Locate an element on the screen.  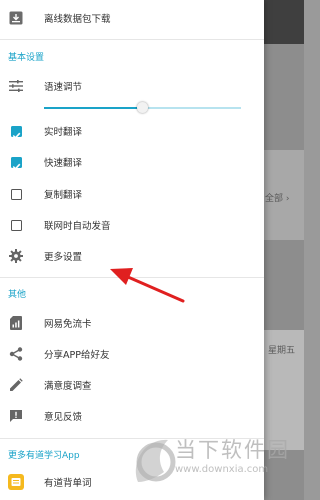
pencil-icon is located at coordinates (16, 385).